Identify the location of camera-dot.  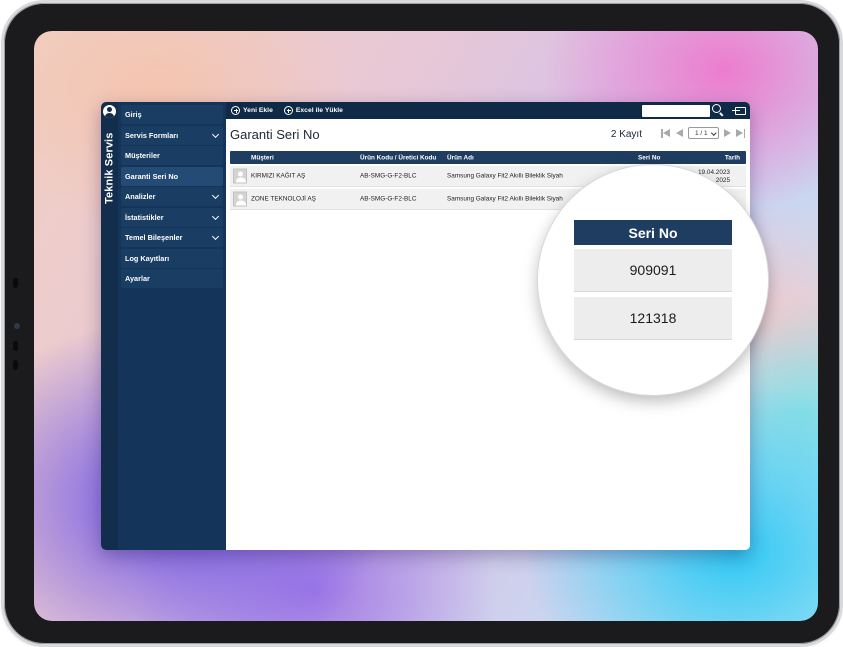
(17, 326).